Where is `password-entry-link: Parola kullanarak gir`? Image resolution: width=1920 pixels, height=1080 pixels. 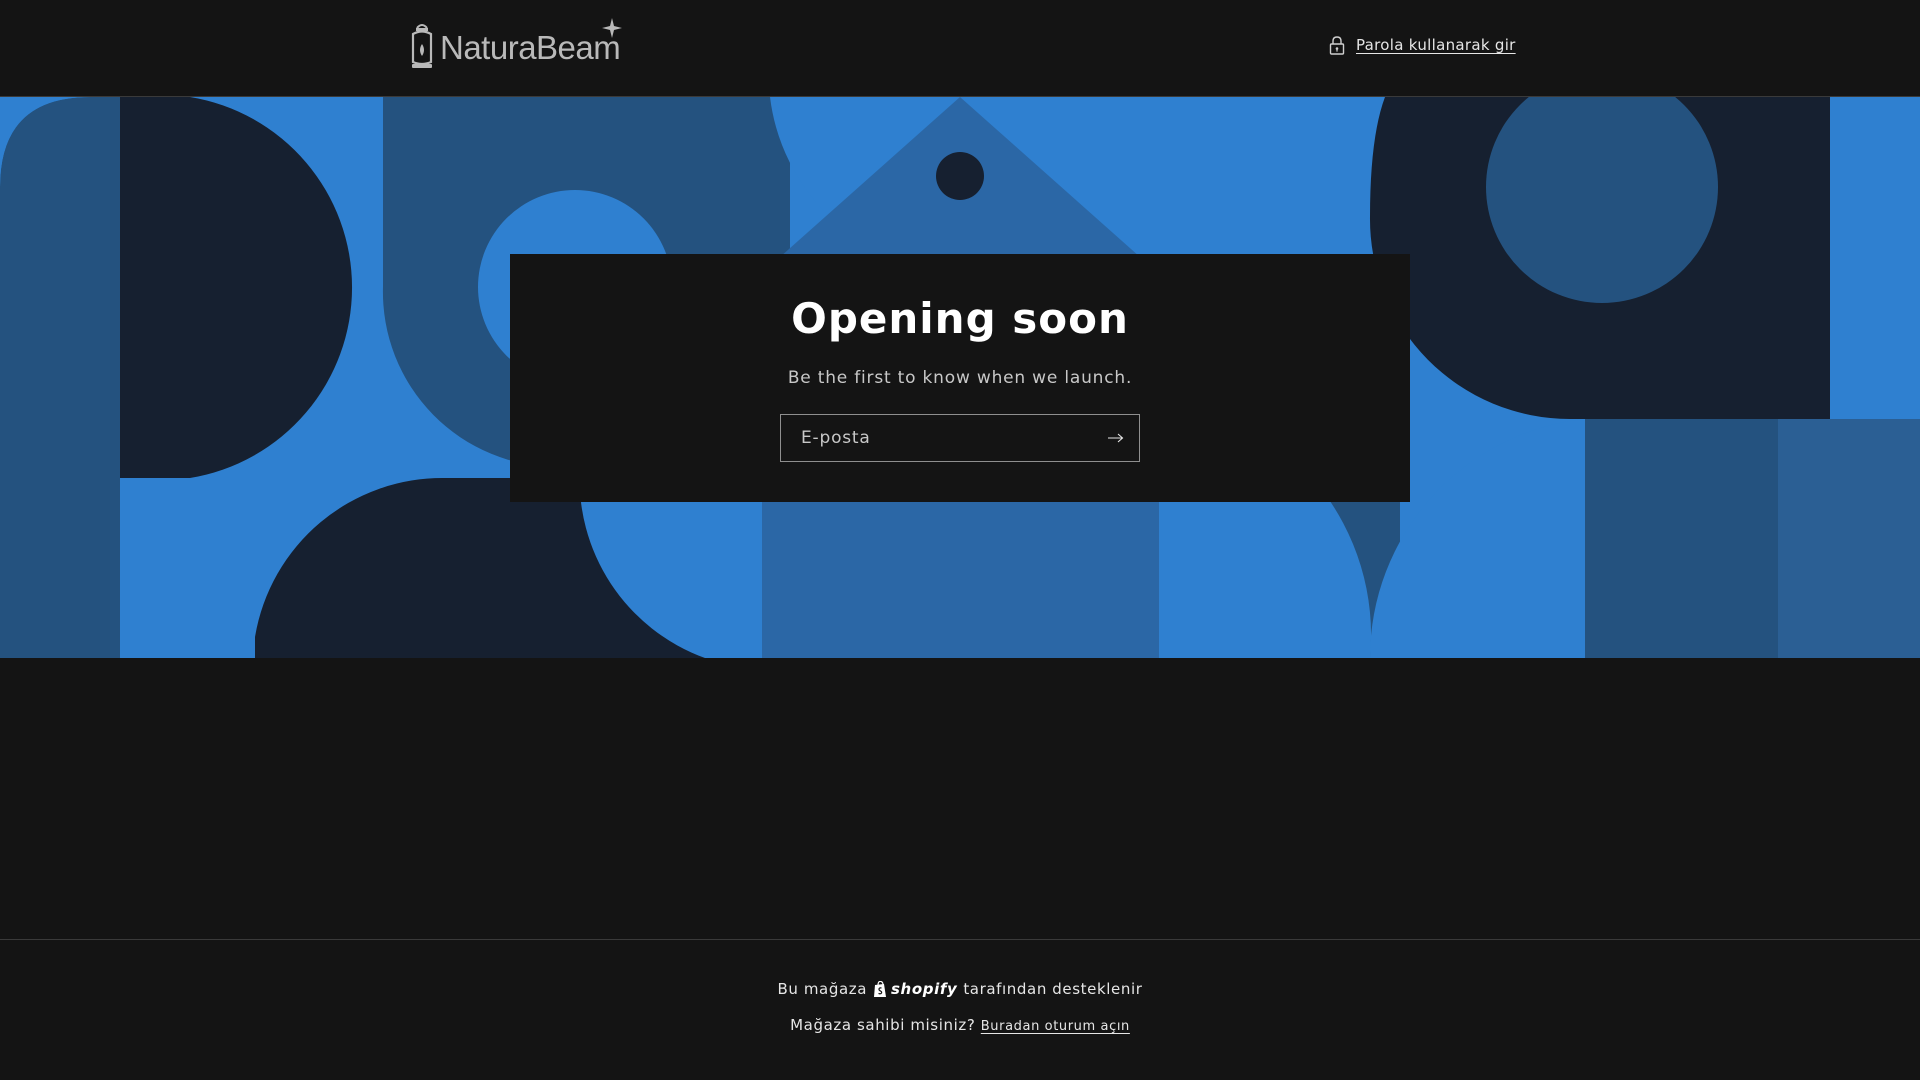
password-entry-link: Parola kullanarak gir is located at coordinates (1422, 45).